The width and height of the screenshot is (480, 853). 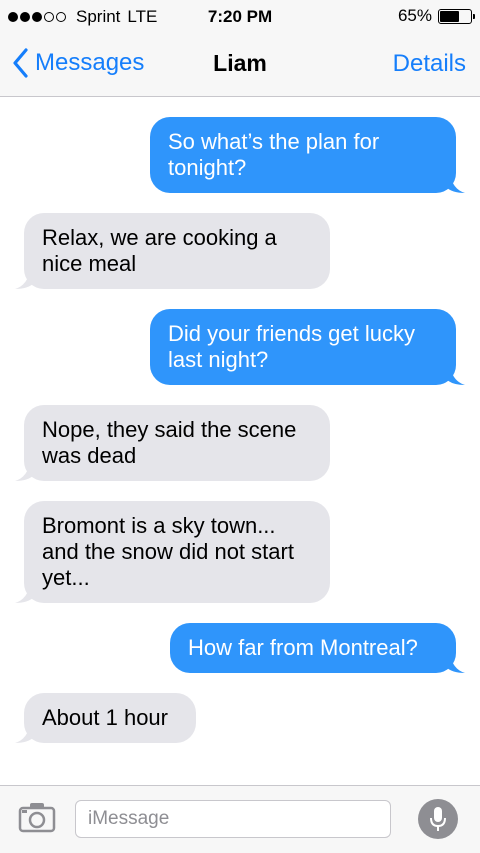 I want to click on message-text: Nope, they said the scene was dead, so click(x=169, y=442).